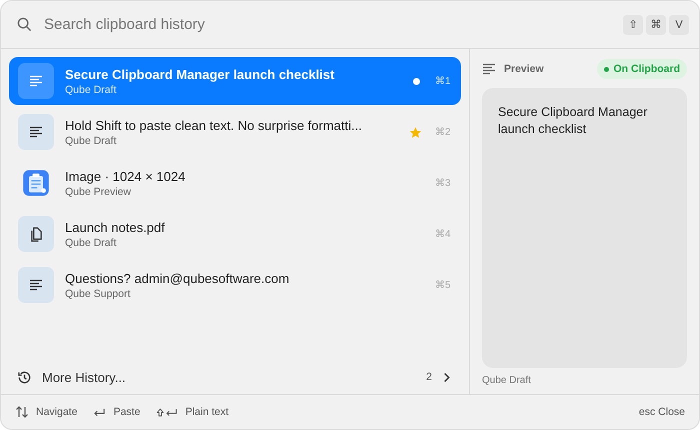  I want to click on key-cap: V, so click(679, 24).